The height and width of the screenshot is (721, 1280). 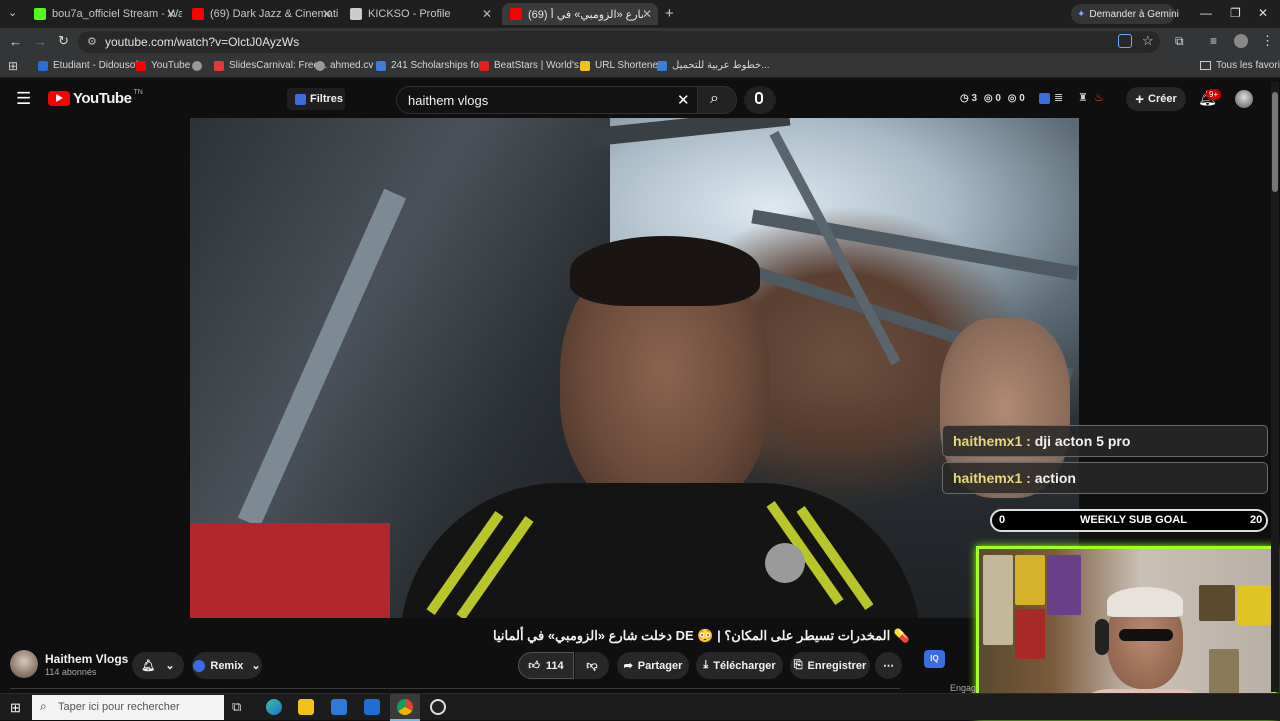 What do you see at coordinates (15, 708) in the screenshot?
I see `windows-start-icon: ⊞` at bounding box center [15, 708].